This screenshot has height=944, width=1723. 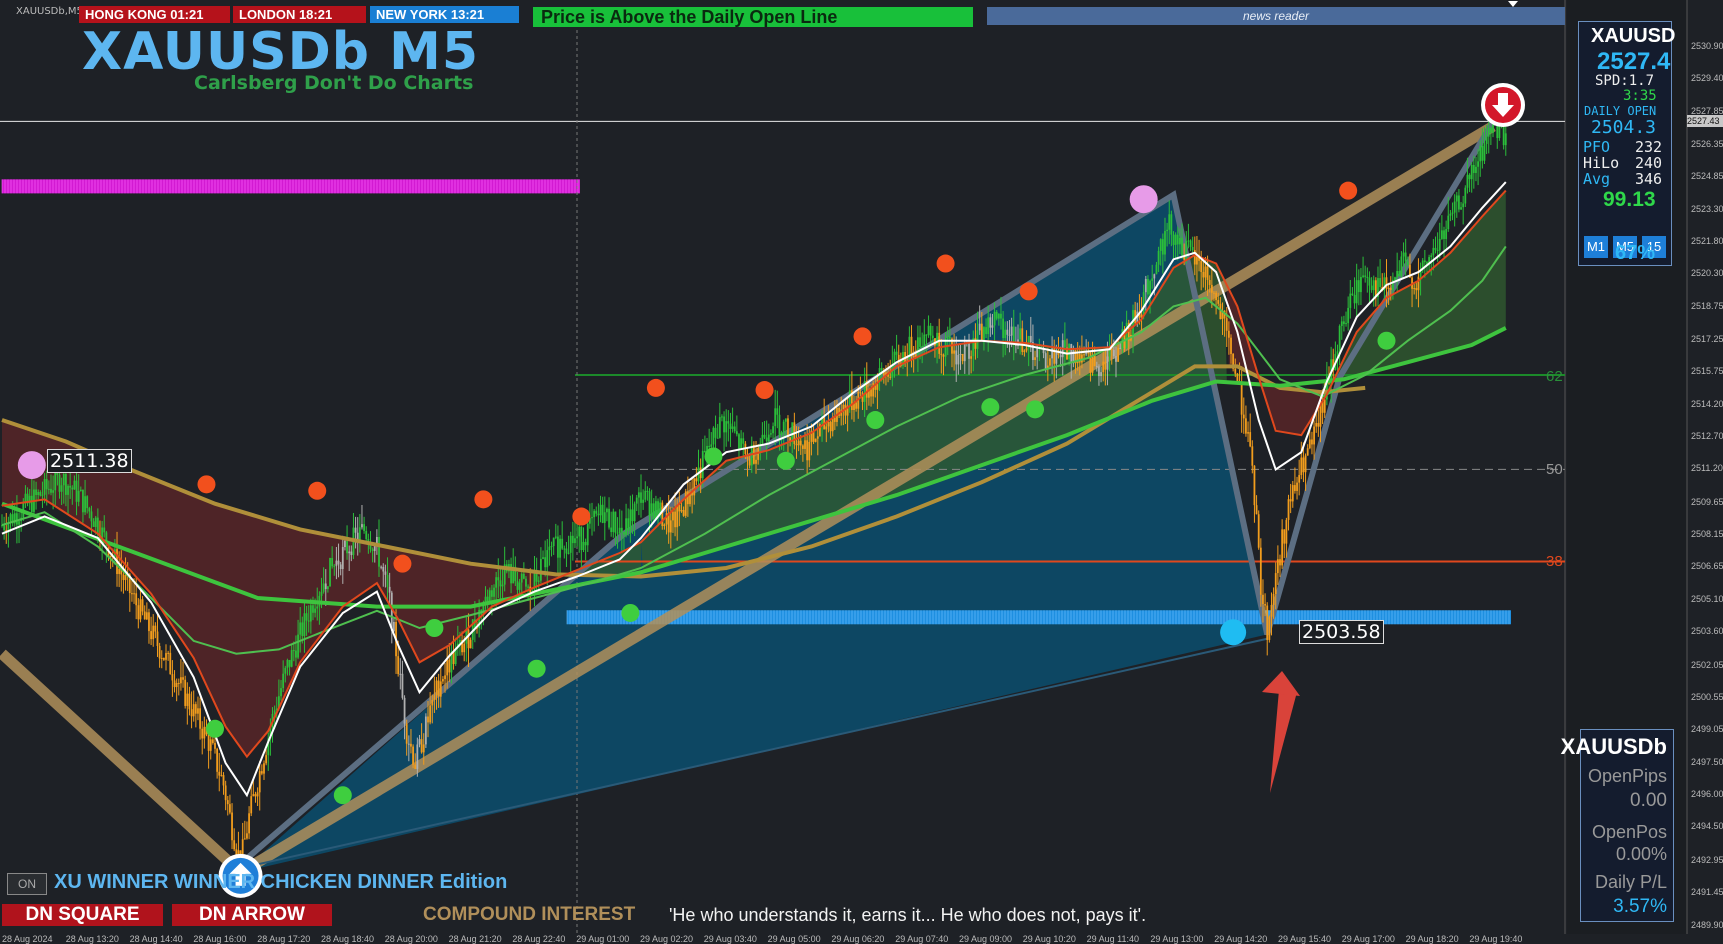 What do you see at coordinates (1597, 179) in the screenshot?
I see `avg-label: Avg` at bounding box center [1597, 179].